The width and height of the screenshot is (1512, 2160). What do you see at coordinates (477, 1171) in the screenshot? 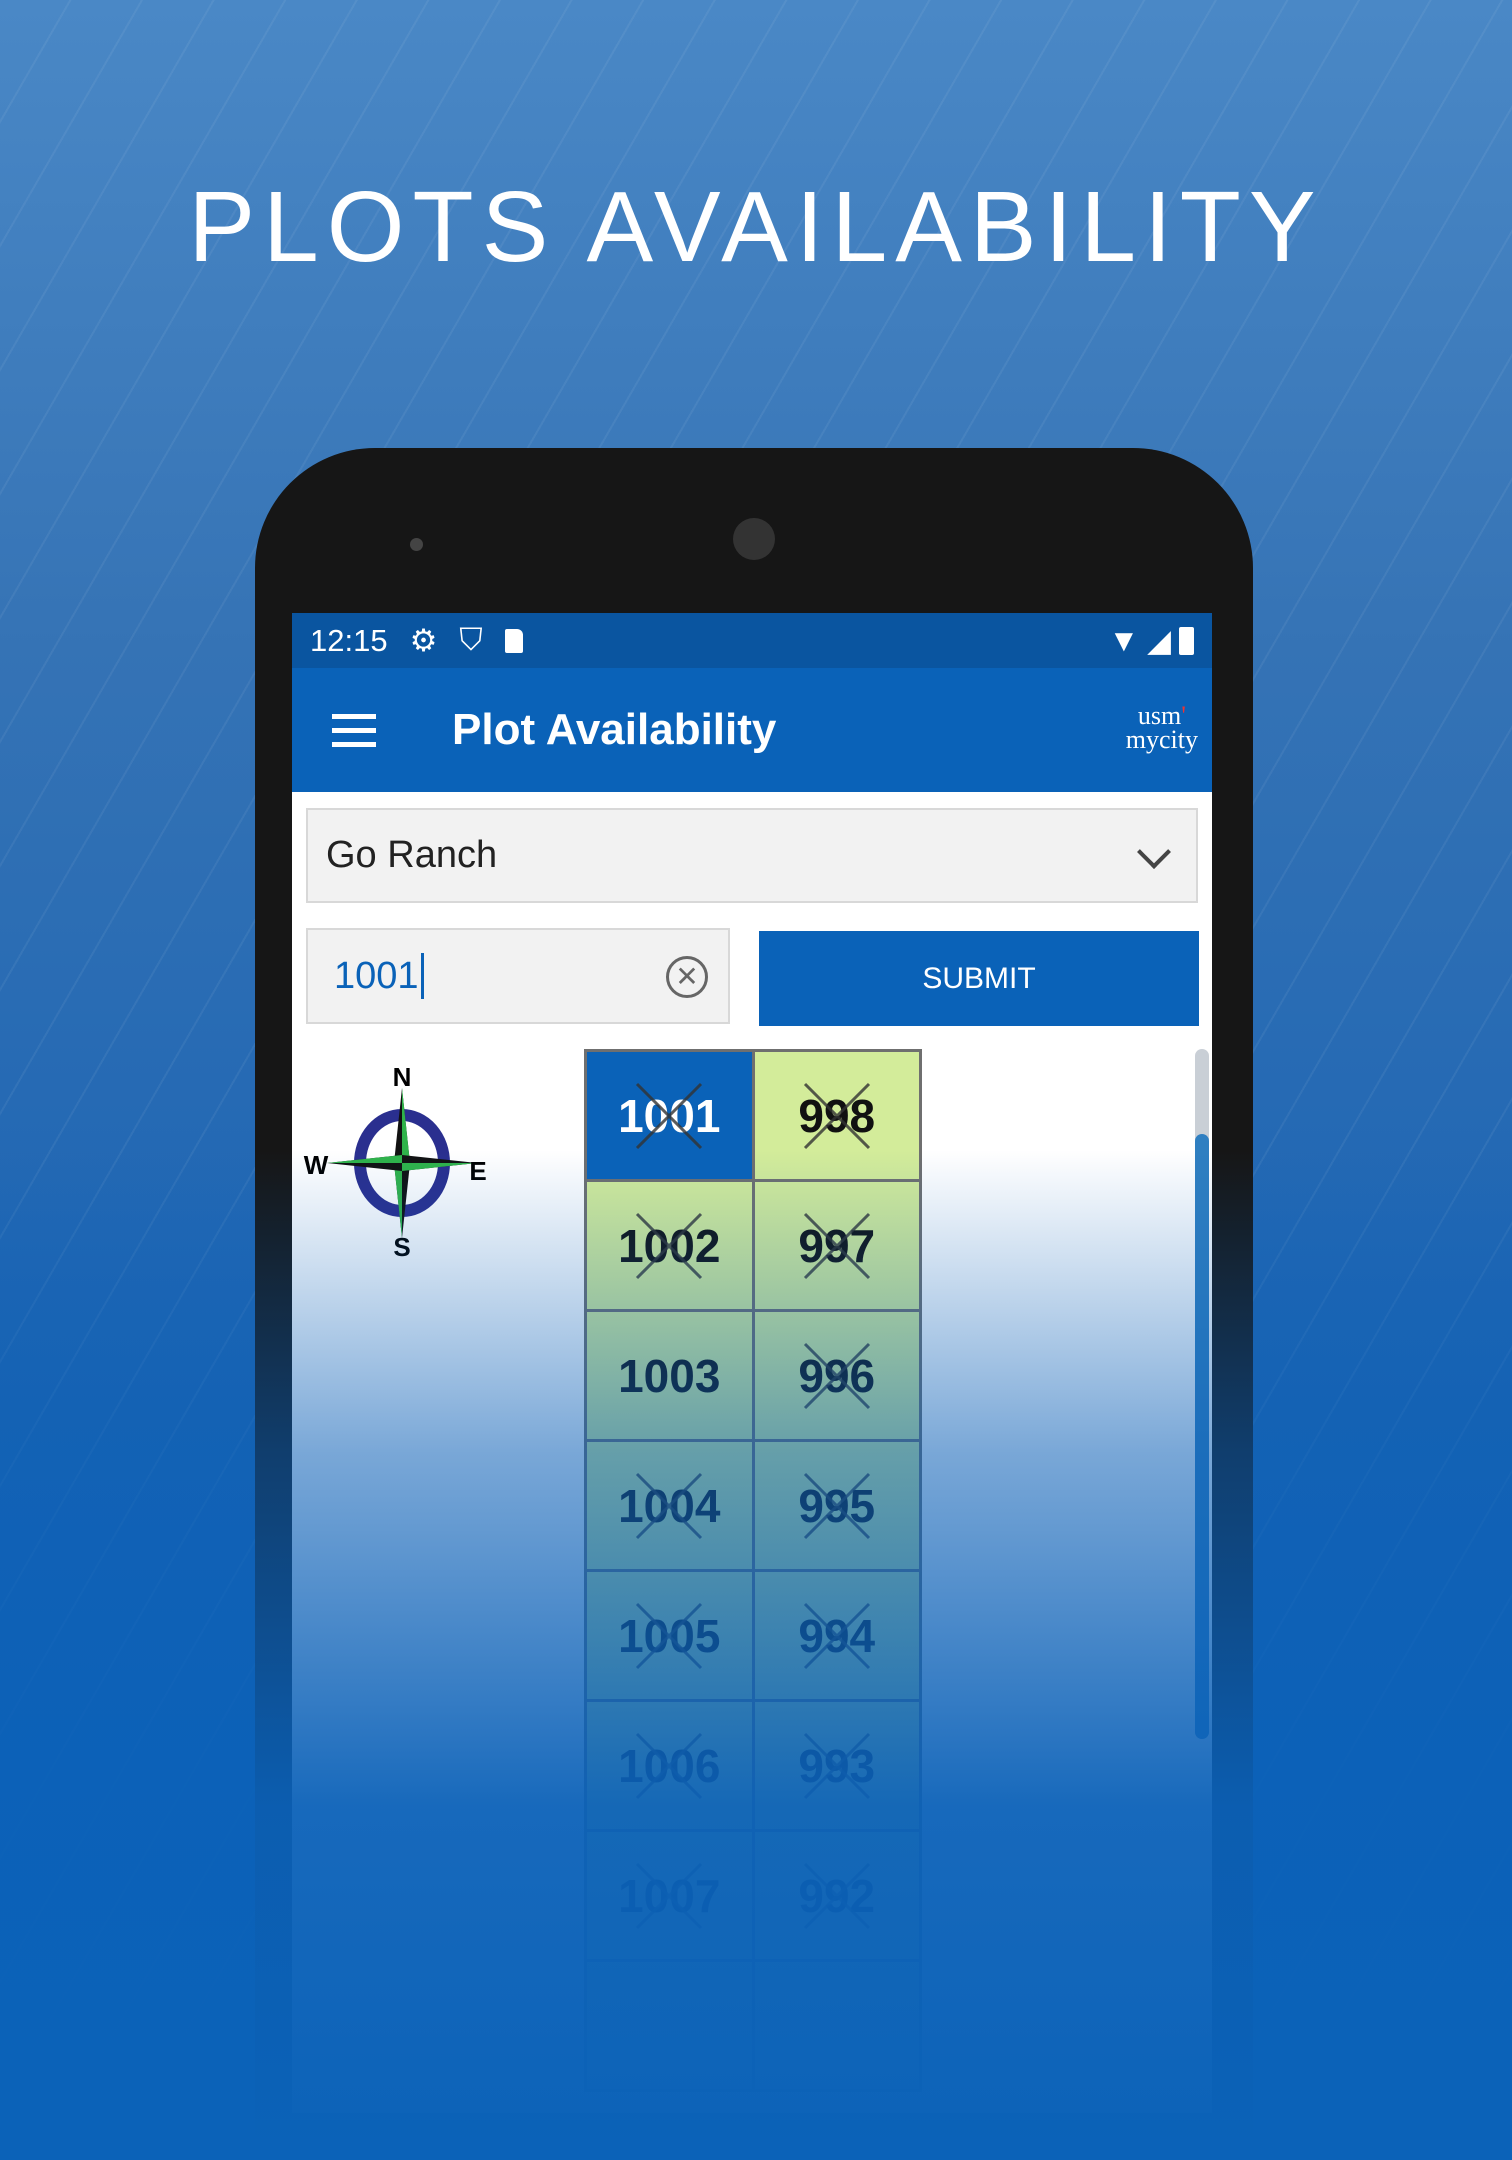
I see `compass-e: E` at bounding box center [477, 1171].